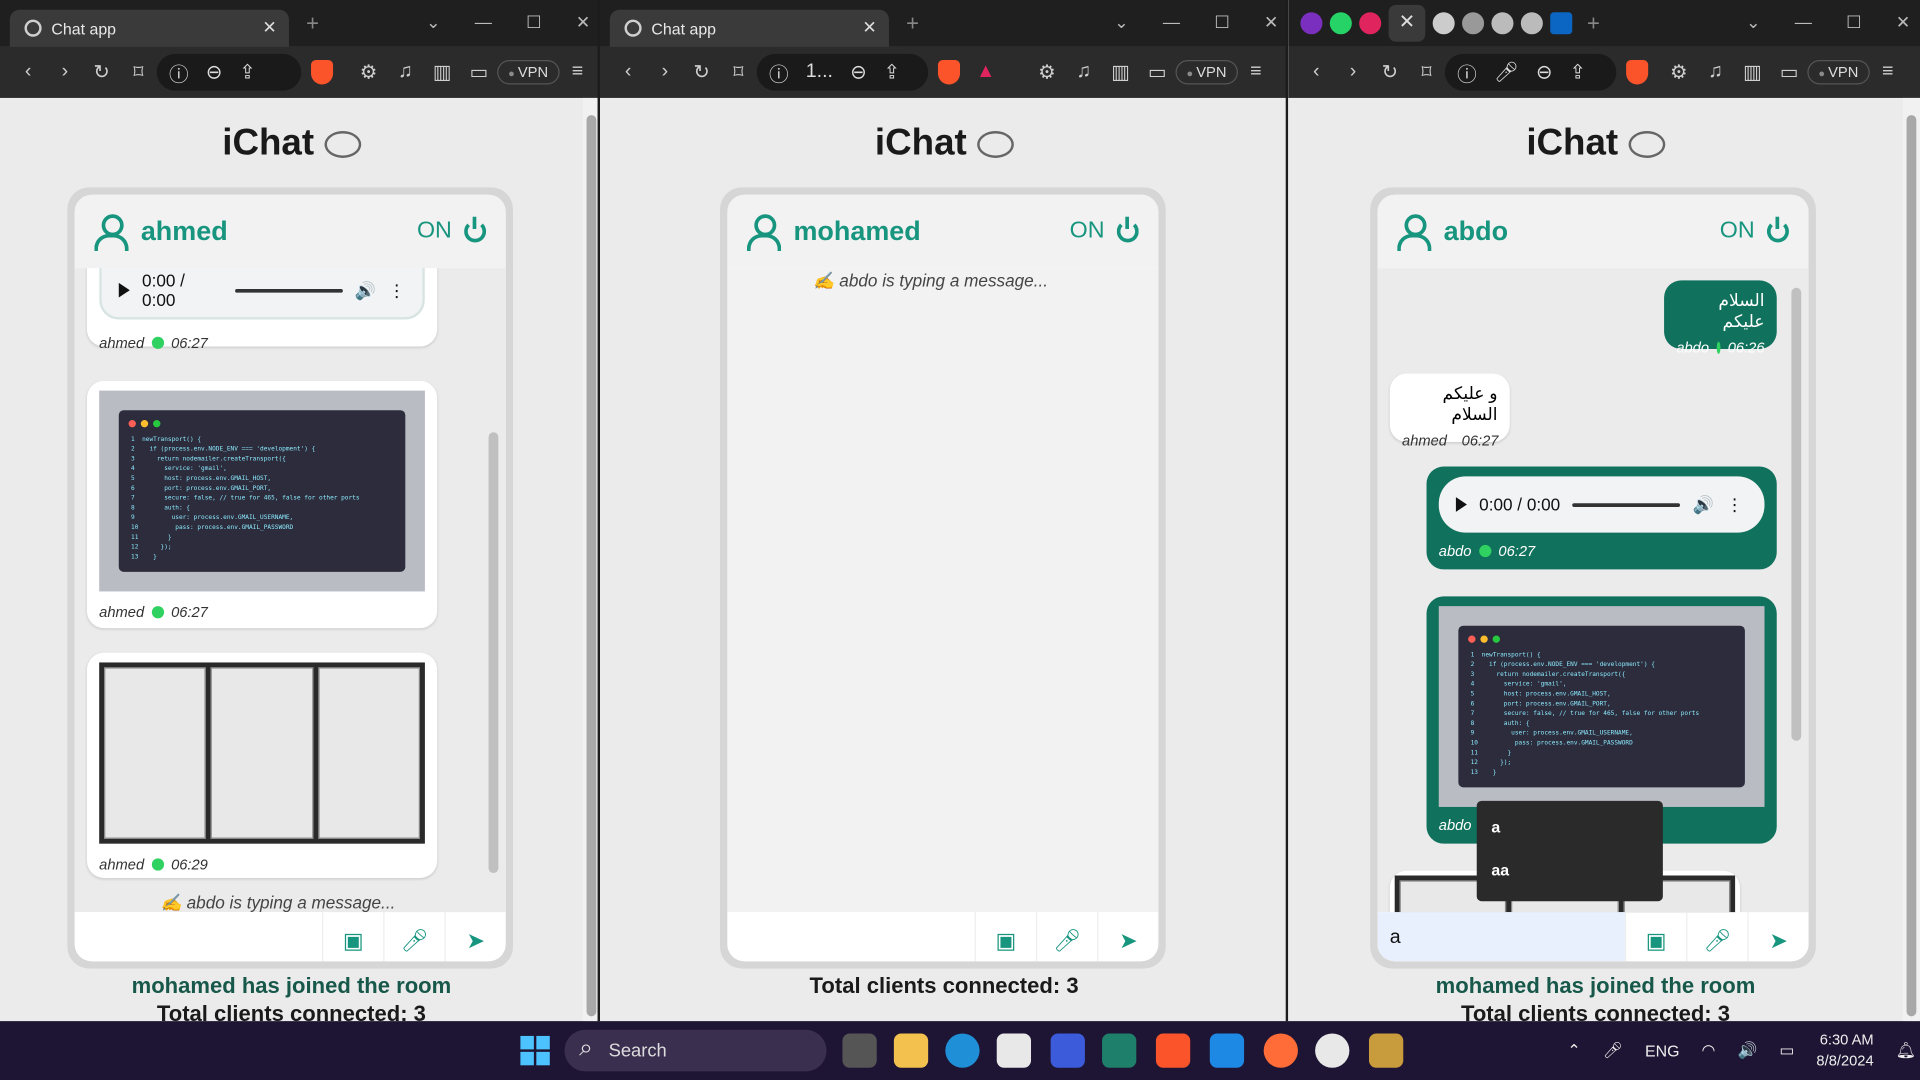 The image size is (1920, 1080). What do you see at coordinates (1569, 882) in the screenshot?
I see `autocomplete-option: aa` at bounding box center [1569, 882].